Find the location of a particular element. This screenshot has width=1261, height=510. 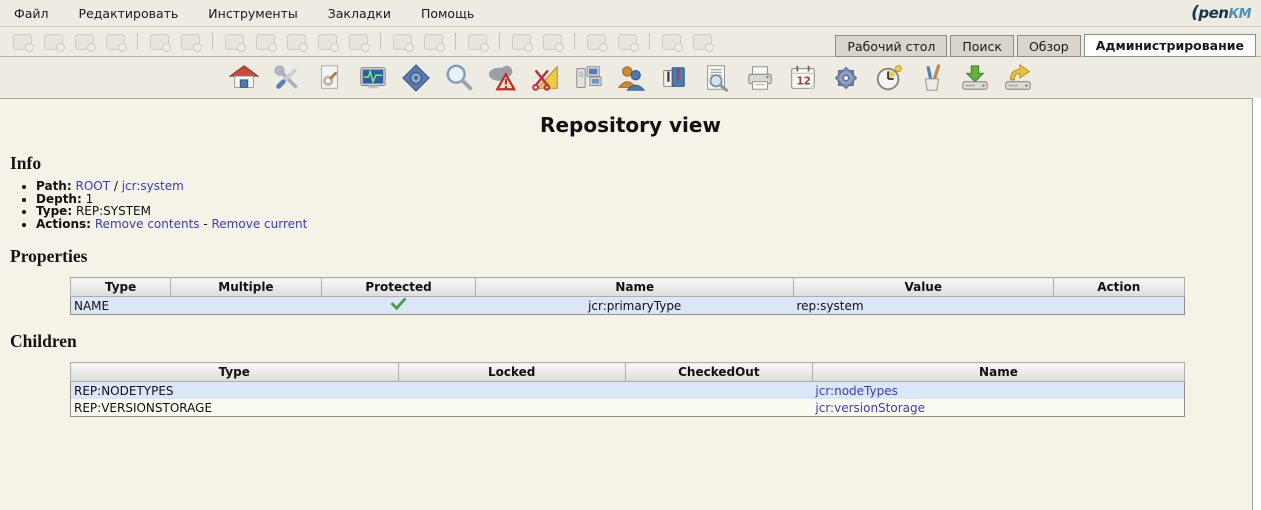

unlock-icon is located at coordinates (191, 42).